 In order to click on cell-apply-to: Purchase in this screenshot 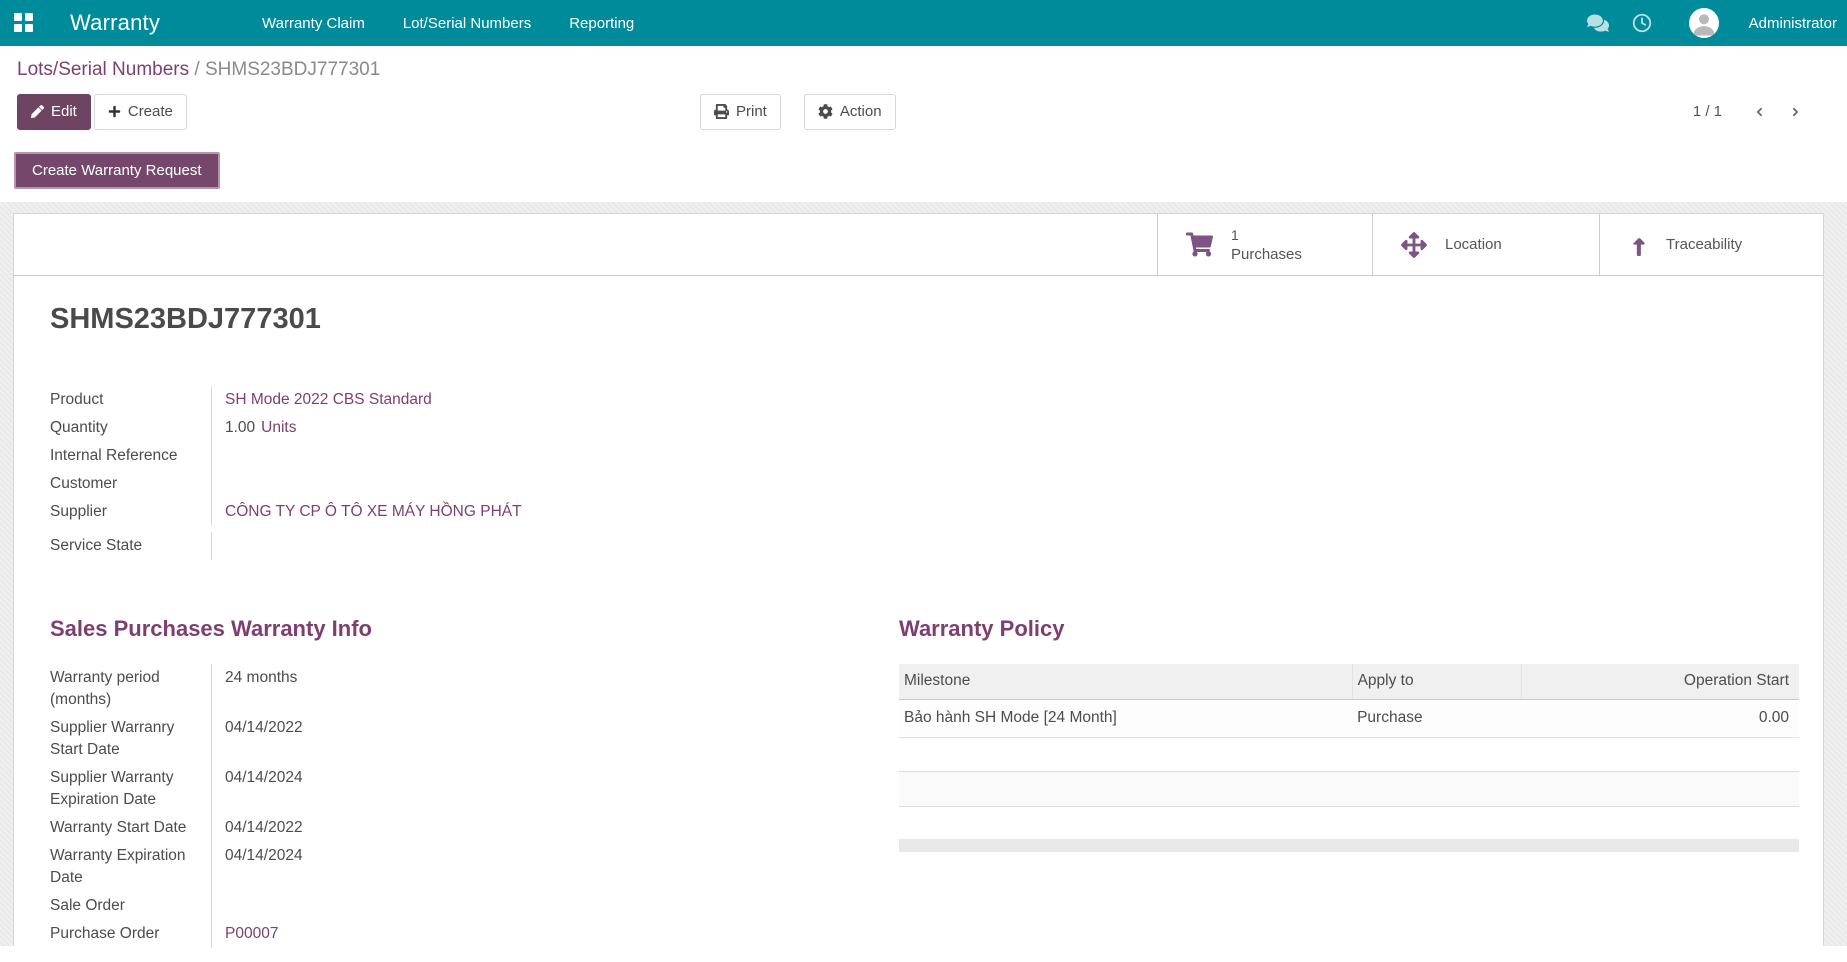, I will do `click(1437, 718)`.